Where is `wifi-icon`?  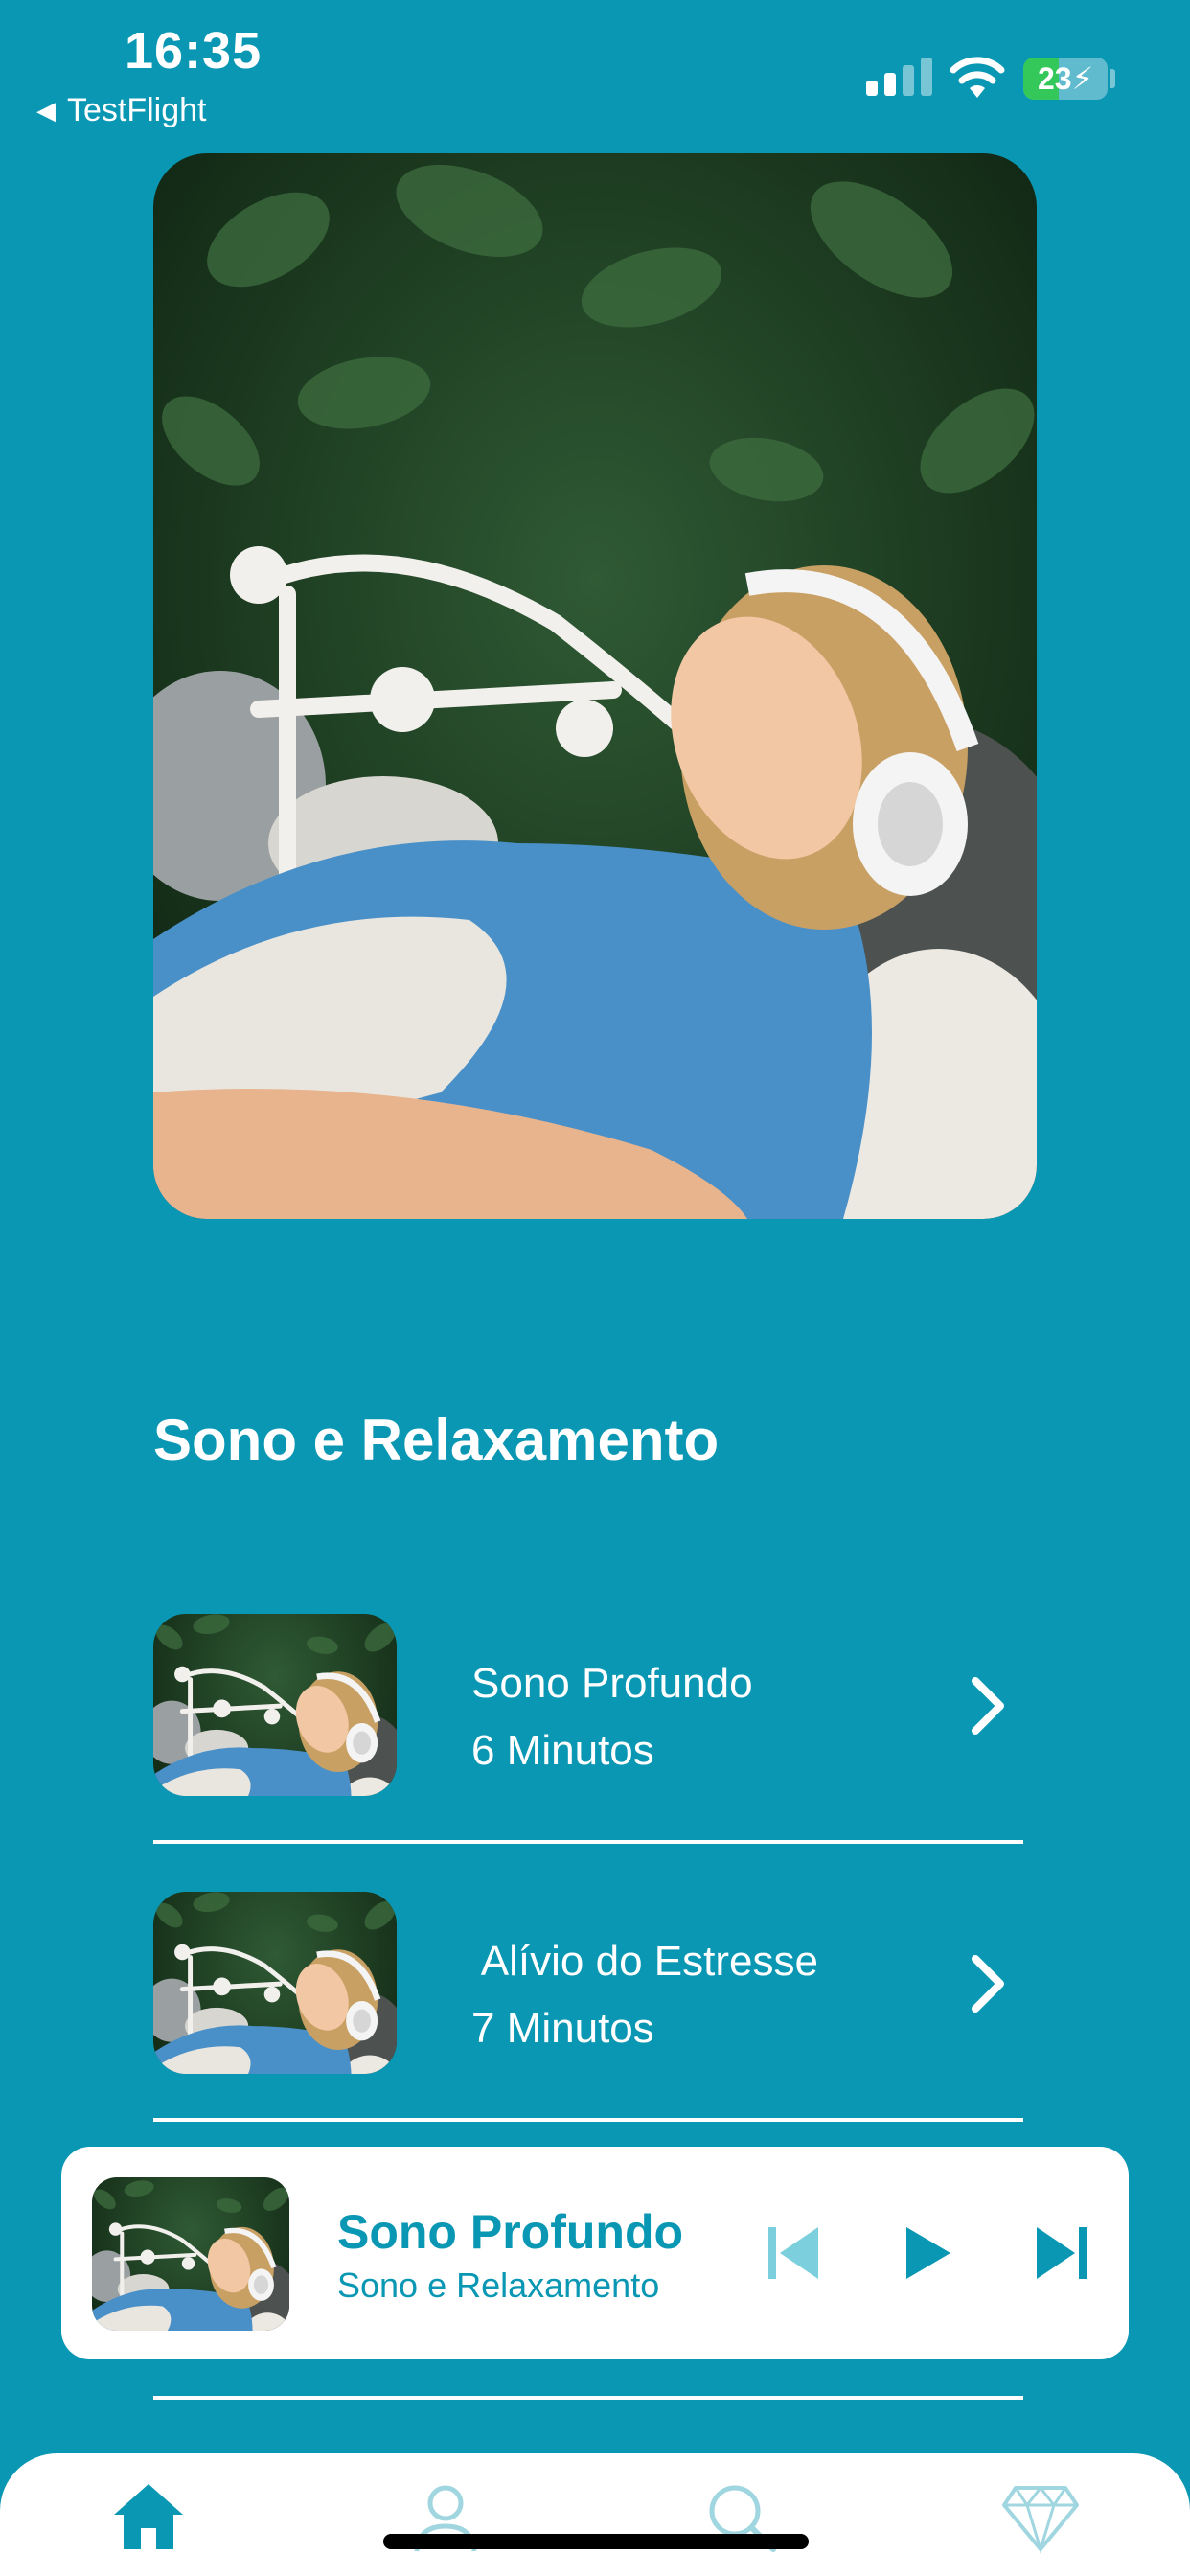 wifi-icon is located at coordinates (978, 77).